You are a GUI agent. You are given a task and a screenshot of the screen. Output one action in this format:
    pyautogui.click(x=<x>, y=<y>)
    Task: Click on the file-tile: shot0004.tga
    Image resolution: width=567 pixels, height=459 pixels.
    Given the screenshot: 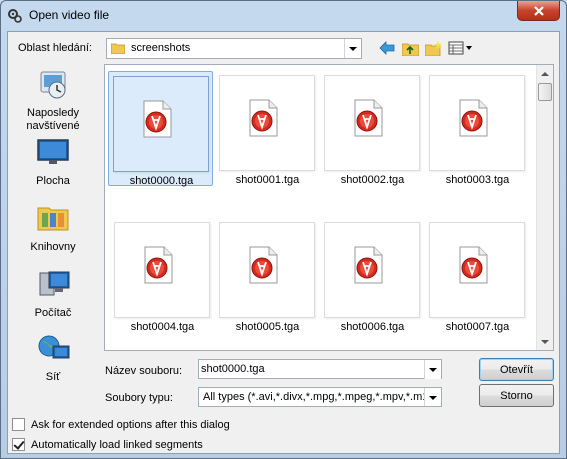 What is the action you would take?
    pyautogui.click(x=162, y=275)
    